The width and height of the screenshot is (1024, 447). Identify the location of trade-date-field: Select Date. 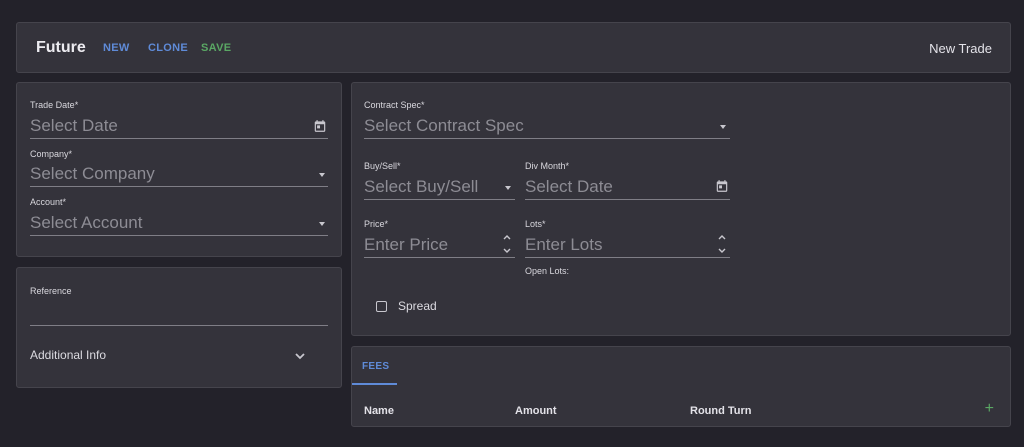
(179, 126).